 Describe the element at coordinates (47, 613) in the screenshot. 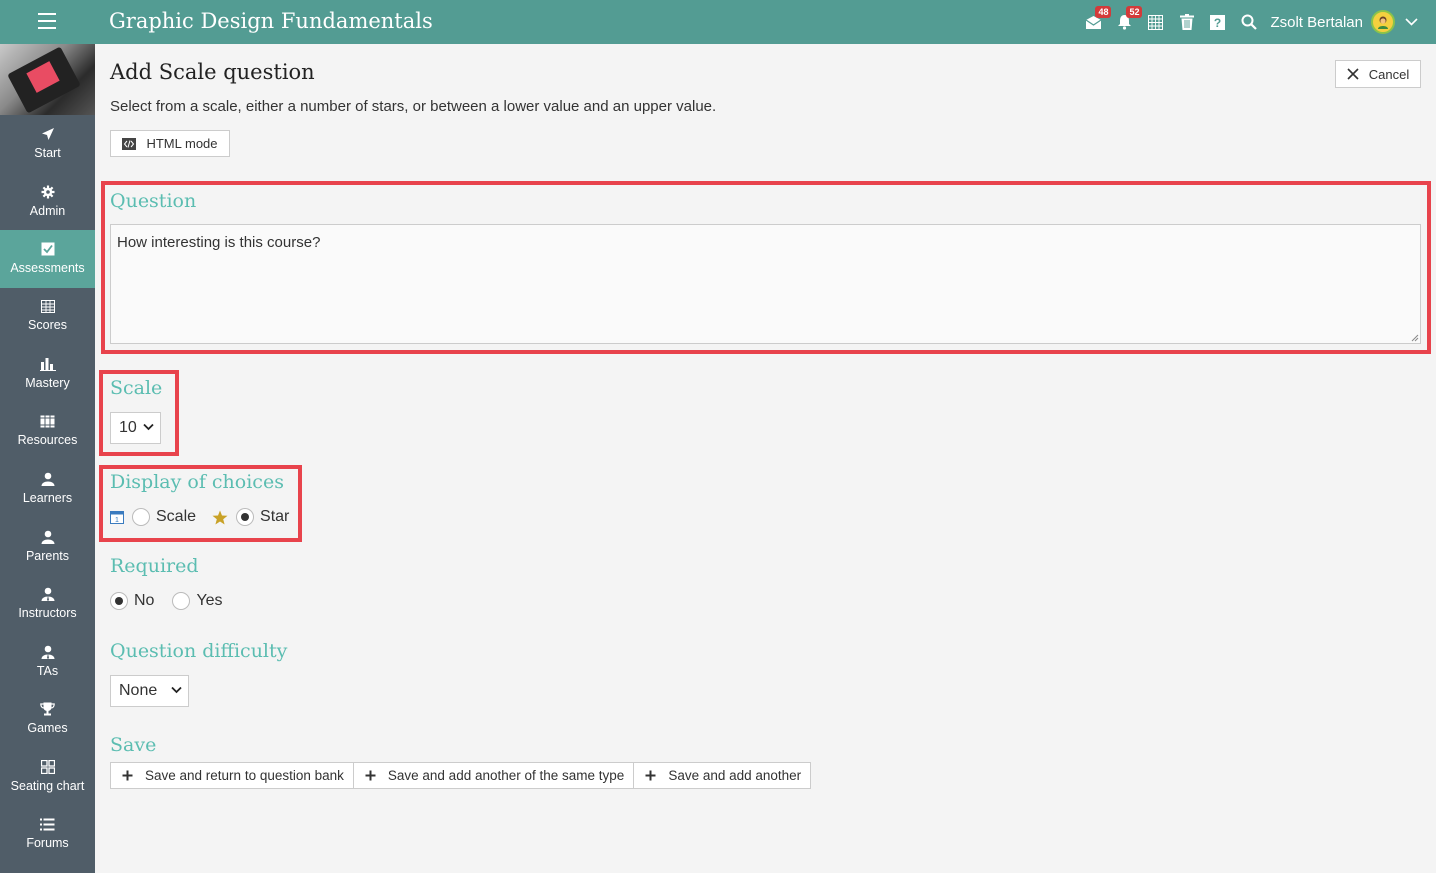

I see `sidebar-item-label: Instructors` at that location.